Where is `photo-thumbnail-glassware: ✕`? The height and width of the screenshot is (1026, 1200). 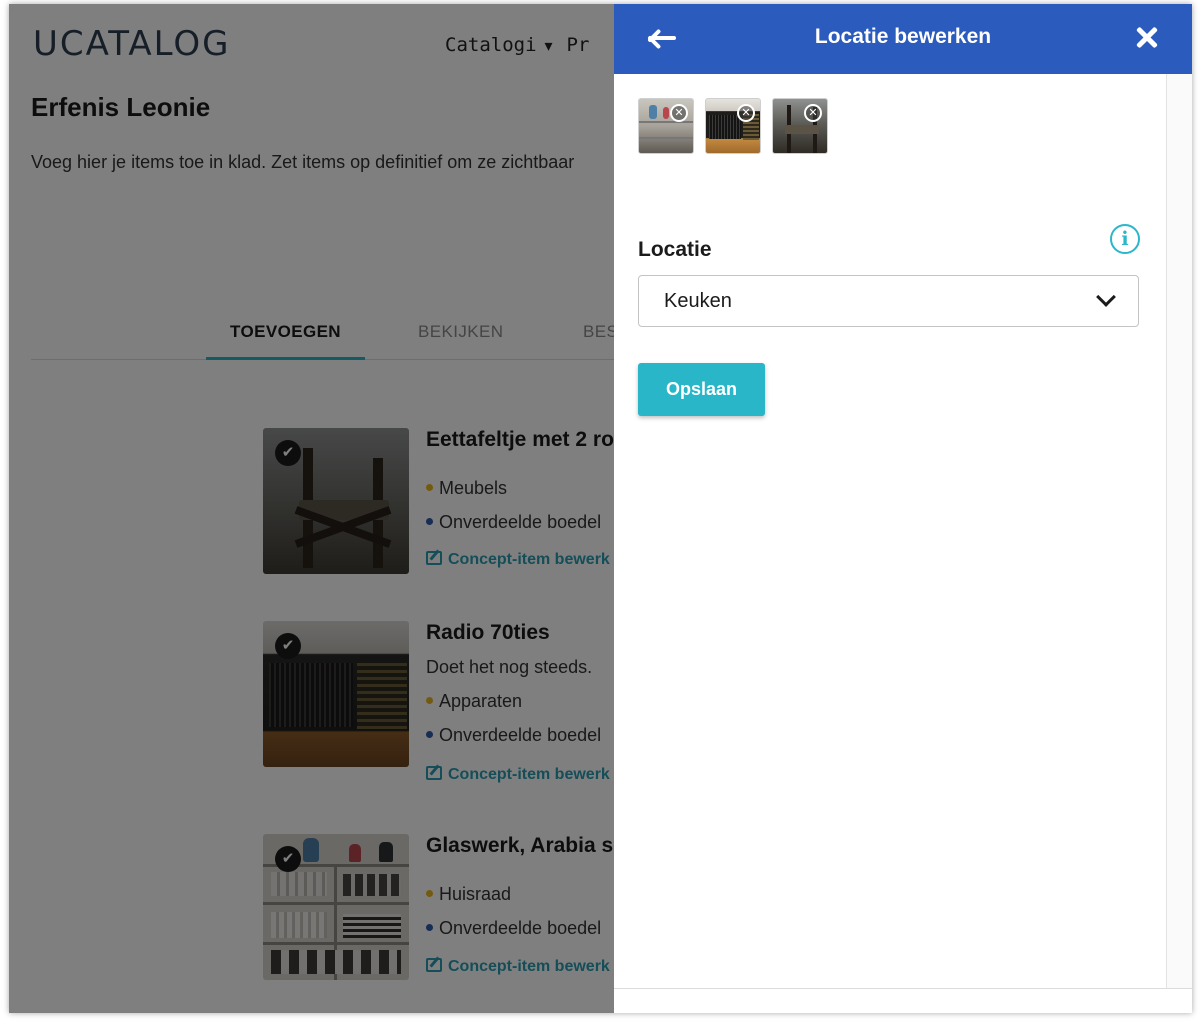 photo-thumbnail-glassware: ✕ is located at coordinates (666, 126).